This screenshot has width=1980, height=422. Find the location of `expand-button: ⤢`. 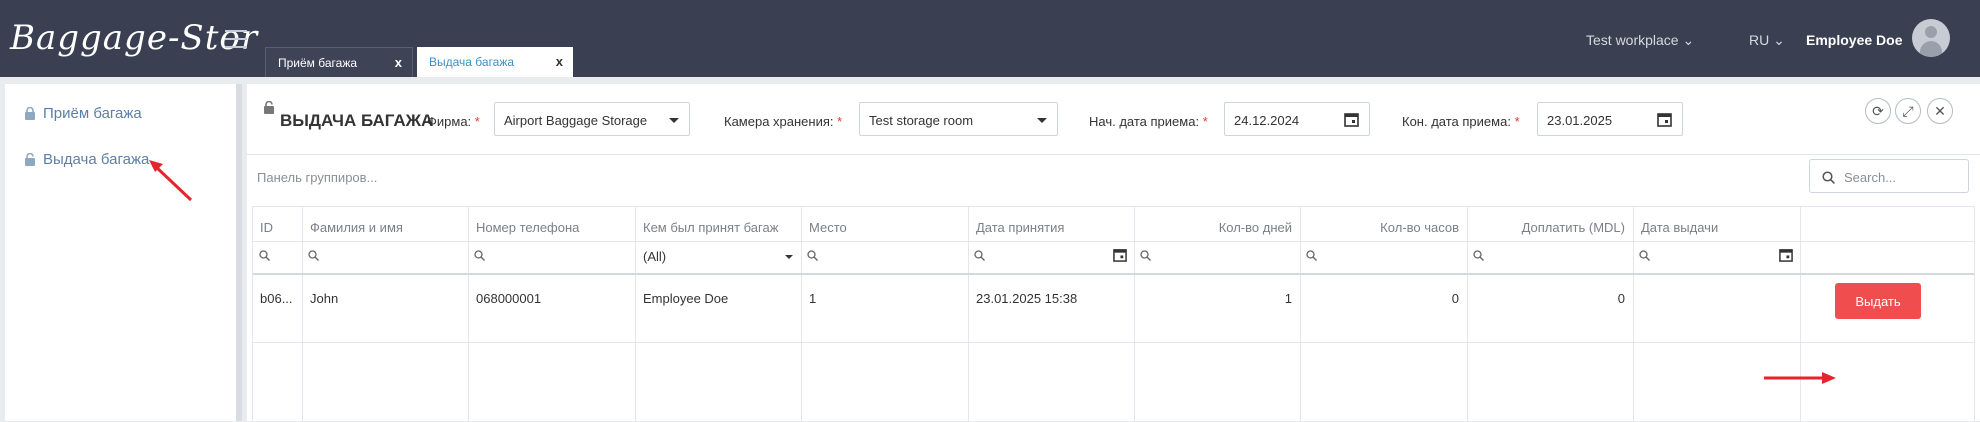

expand-button: ⤢ is located at coordinates (1908, 111).